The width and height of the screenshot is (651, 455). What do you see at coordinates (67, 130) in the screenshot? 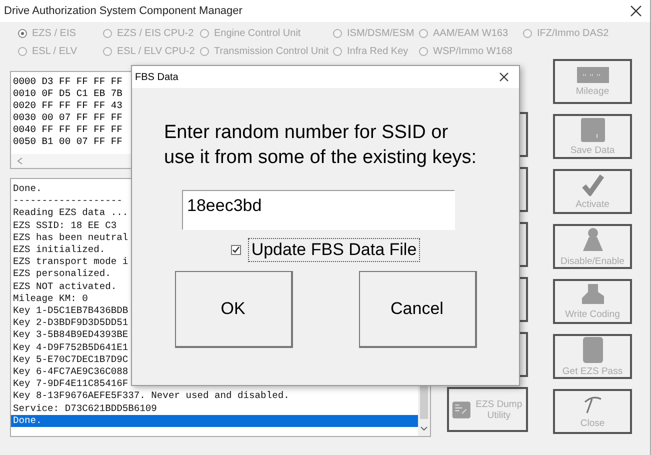
I see `hex-line: 0040 FF FF FF FF FF` at bounding box center [67, 130].